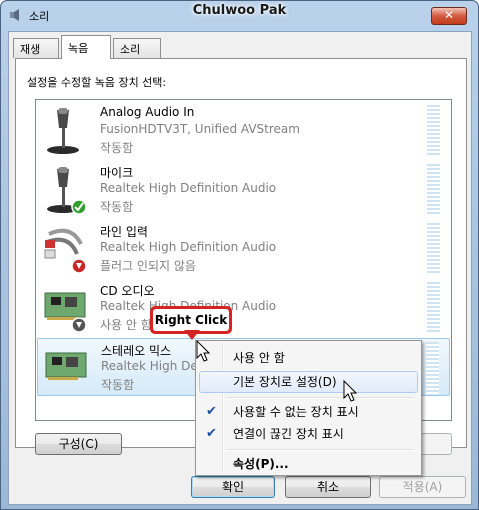 This screenshot has height=510, width=479. Describe the element at coordinates (137, 48) in the screenshot. I see `tab-sounds: 소리` at that location.